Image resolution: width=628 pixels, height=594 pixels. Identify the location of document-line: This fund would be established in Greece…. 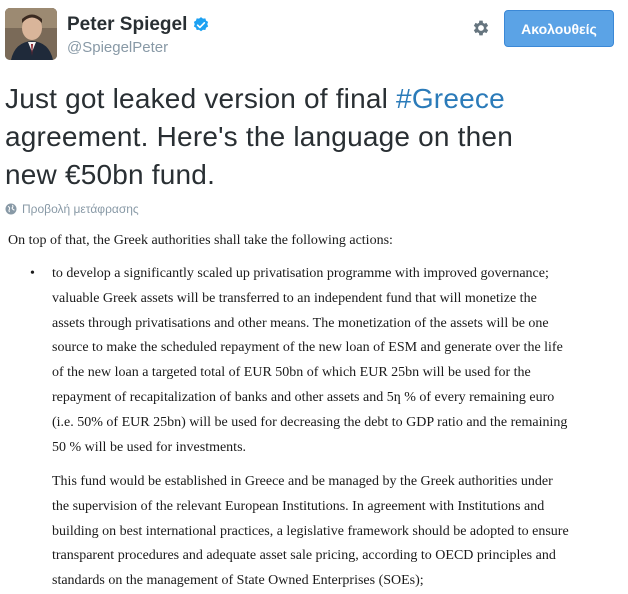
(302, 481).